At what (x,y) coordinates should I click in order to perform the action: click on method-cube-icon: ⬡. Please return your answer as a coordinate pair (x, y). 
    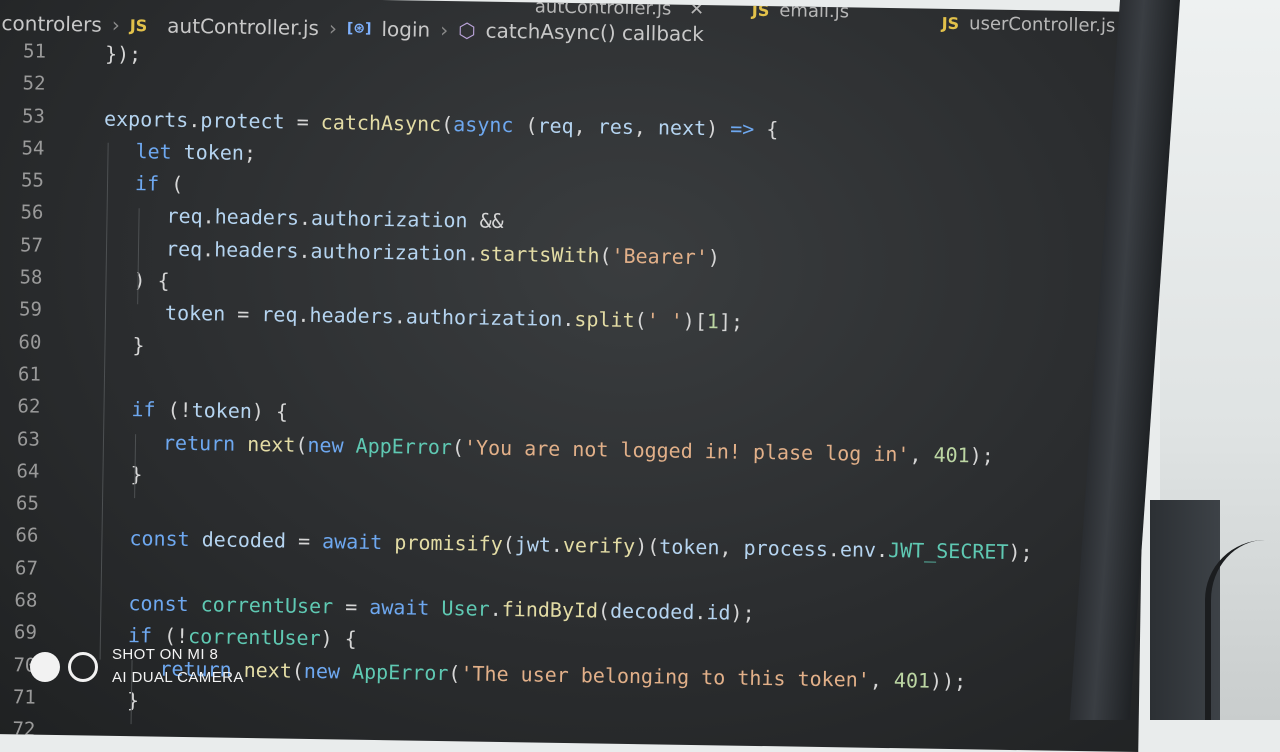
    Looking at the image, I should click on (466, 30).